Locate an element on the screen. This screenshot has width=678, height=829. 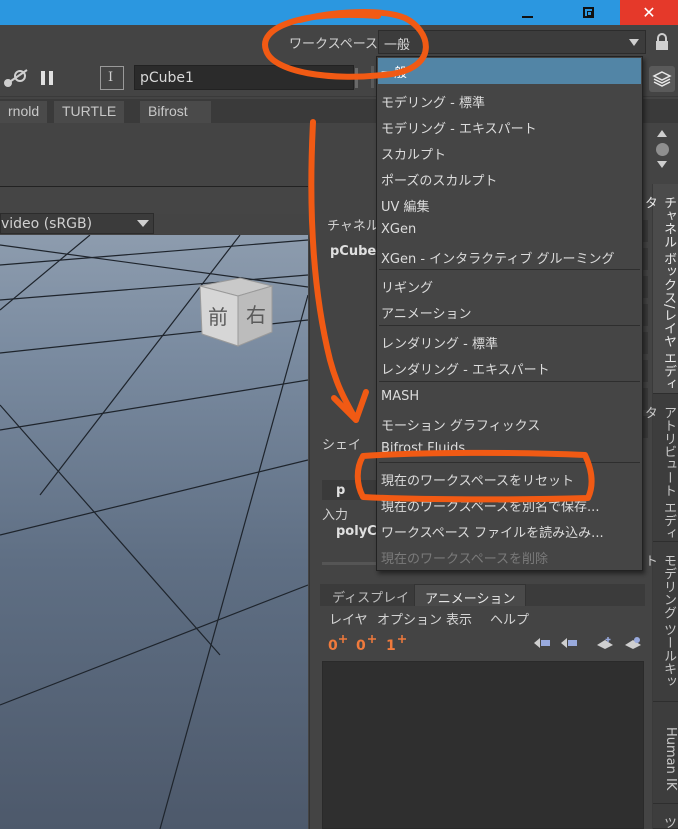
tab-human-ik: Human IK is located at coordinates (665, 753).